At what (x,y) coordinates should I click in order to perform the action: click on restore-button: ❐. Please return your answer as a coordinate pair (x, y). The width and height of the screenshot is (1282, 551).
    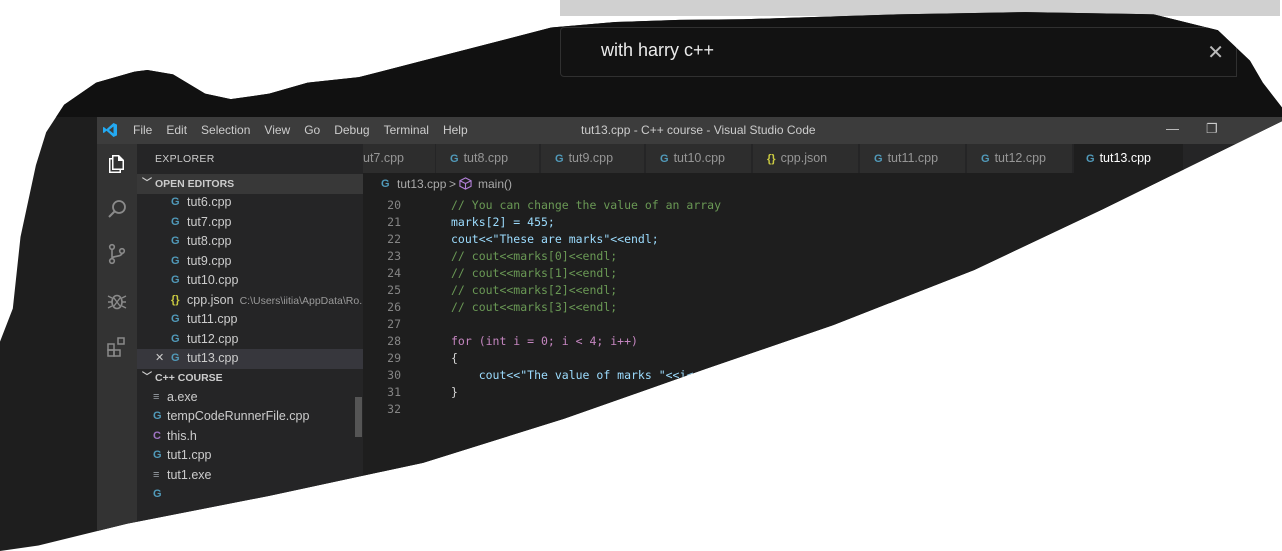
    Looking at the image, I should click on (1212, 129).